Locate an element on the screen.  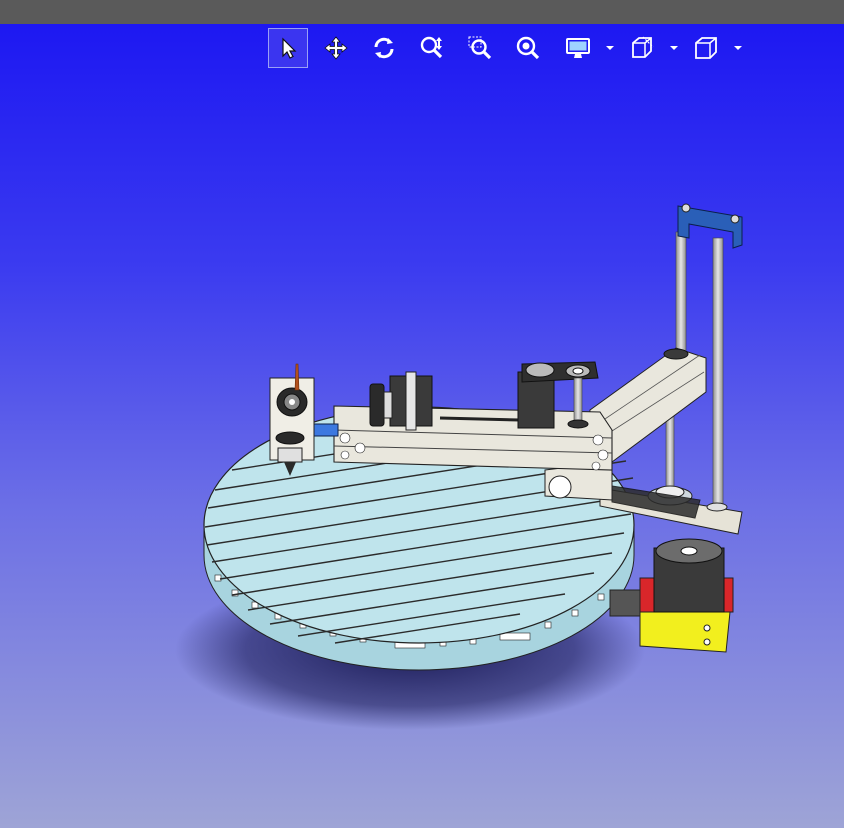
z-rod-right is located at coordinates (718, 373).